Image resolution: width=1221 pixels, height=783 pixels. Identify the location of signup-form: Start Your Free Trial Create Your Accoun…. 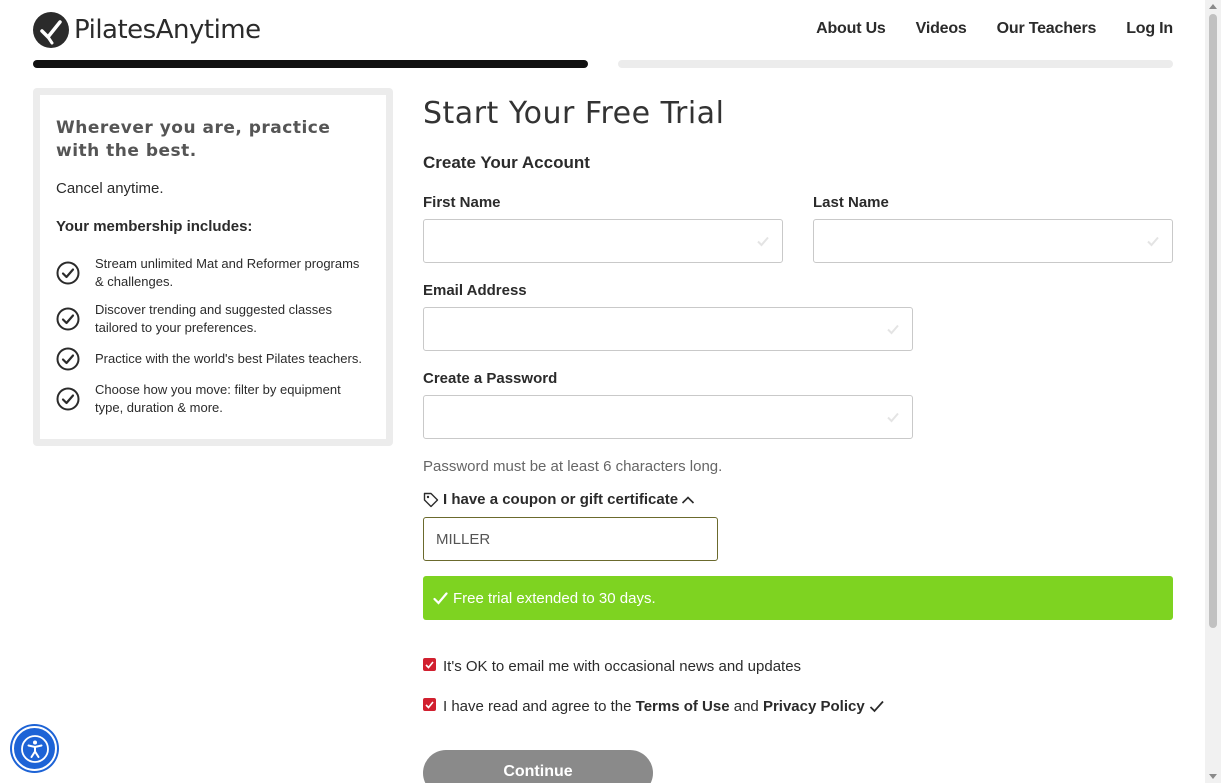
(798, 134).